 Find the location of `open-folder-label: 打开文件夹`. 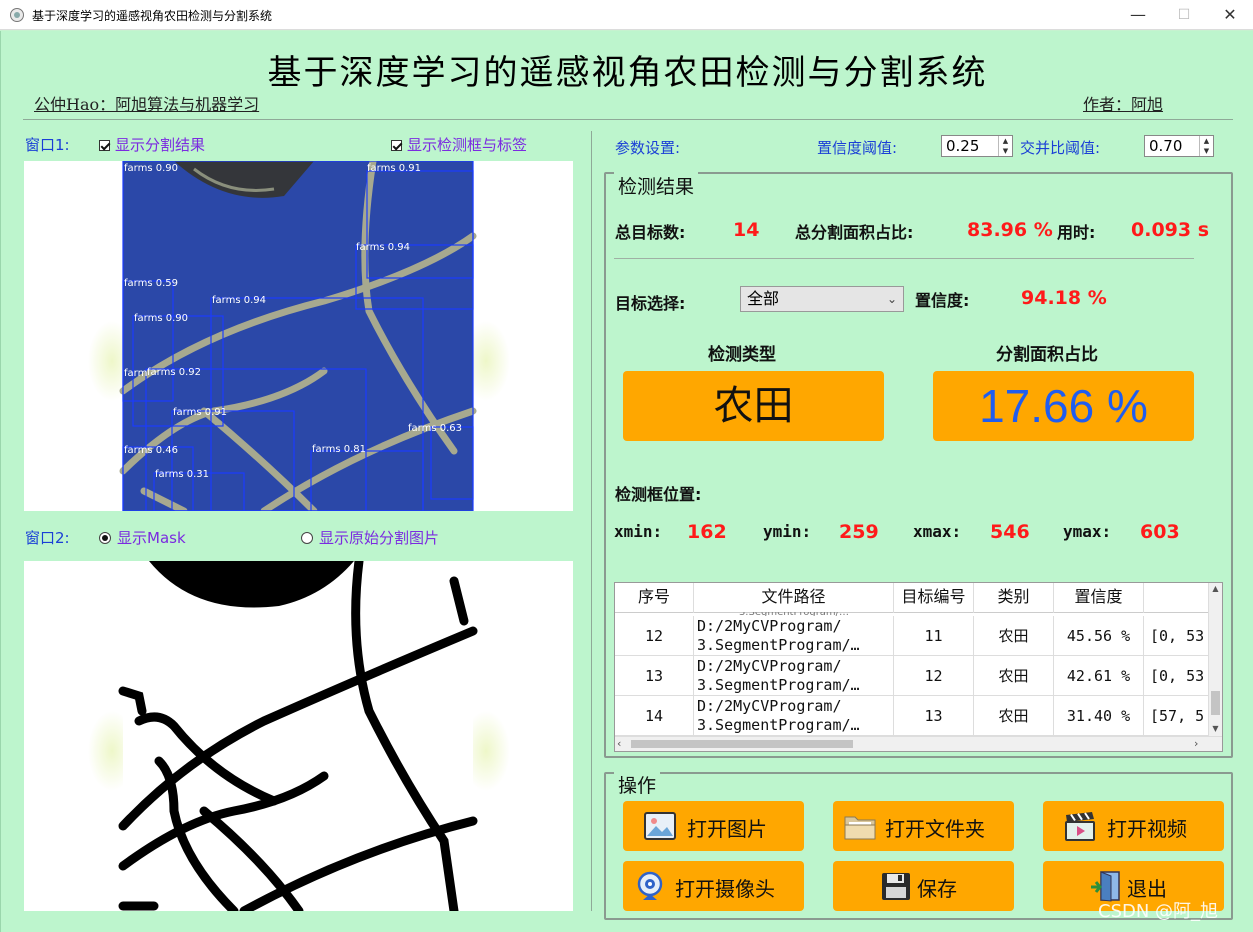

open-folder-label: 打开文件夹 is located at coordinates (935, 829).